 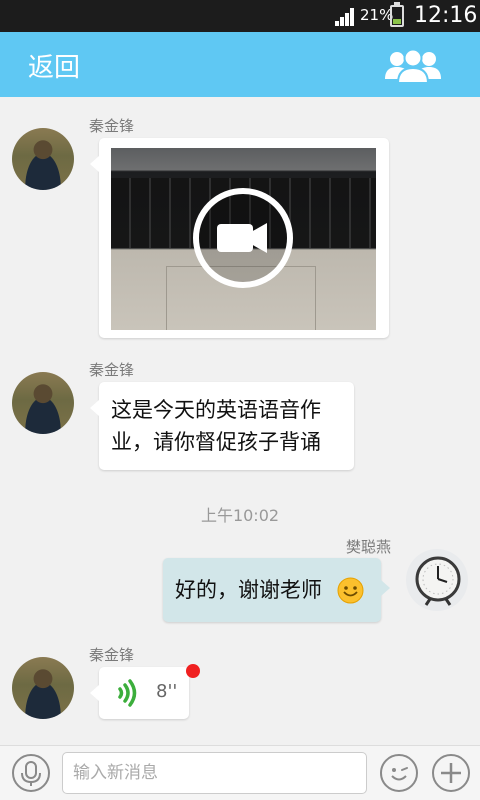 What do you see at coordinates (31, 773) in the screenshot?
I see `microphone-icon` at bounding box center [31, 773].